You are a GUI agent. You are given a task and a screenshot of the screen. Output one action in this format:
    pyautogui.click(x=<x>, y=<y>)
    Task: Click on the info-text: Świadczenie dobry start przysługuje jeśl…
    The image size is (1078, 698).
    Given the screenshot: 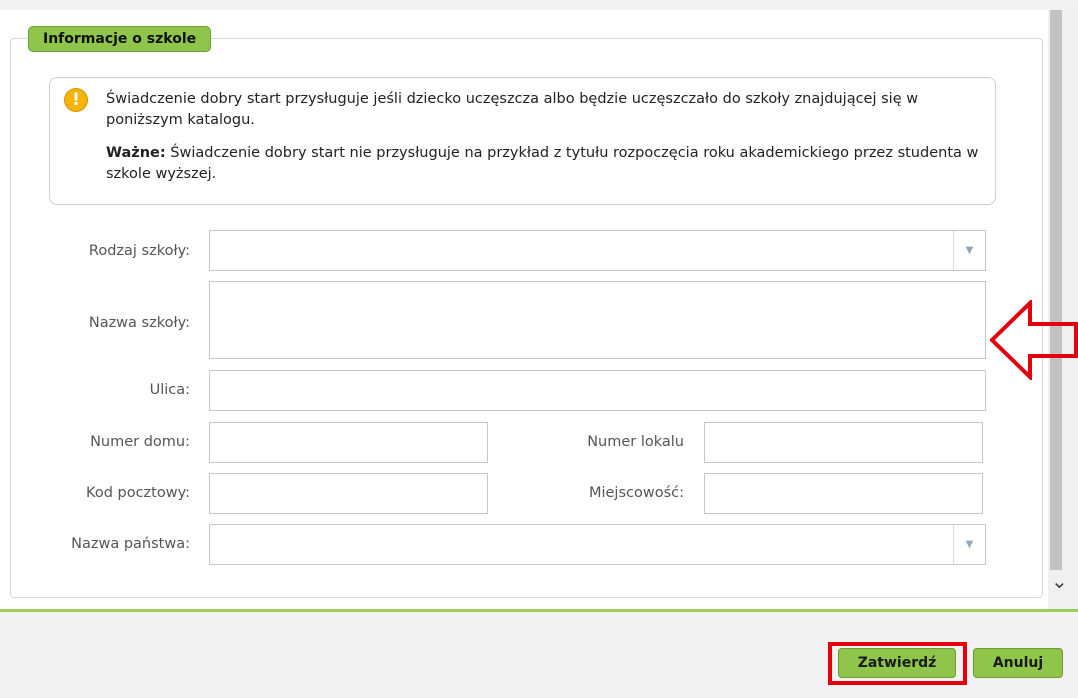 What is the action you would take?
    pyautogui.click(x=546, y=137)
    